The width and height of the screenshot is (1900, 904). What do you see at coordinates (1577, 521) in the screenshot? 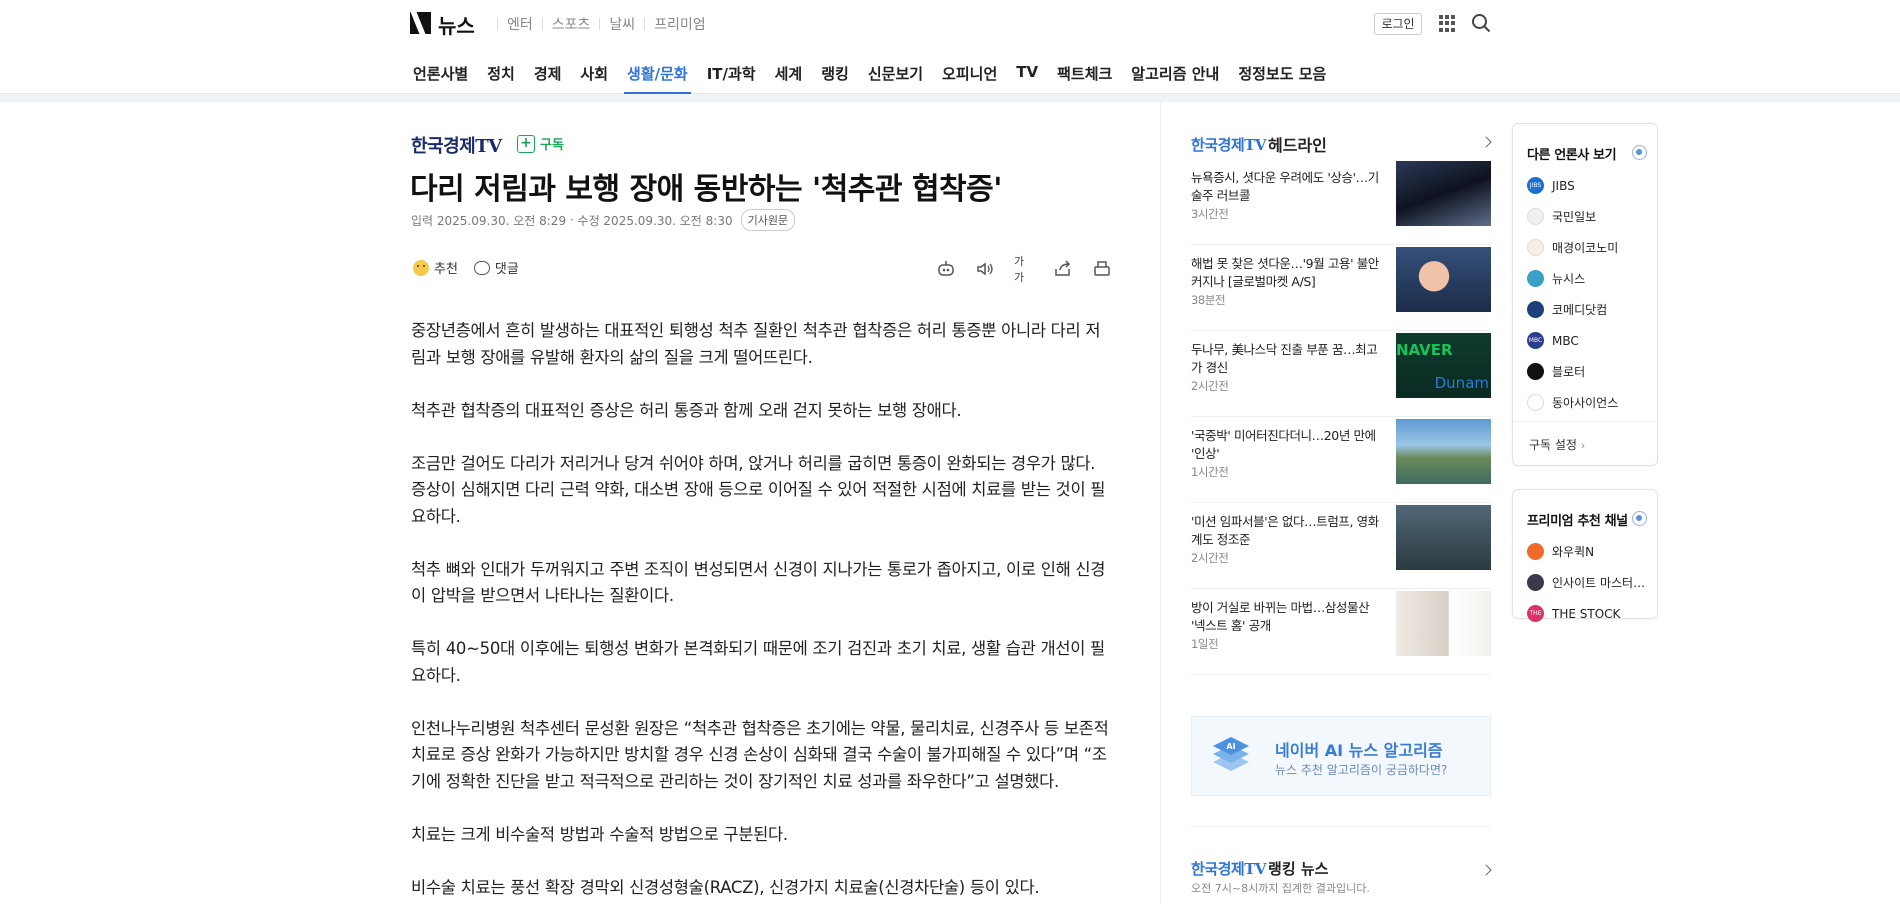
I see `premium-title: 프리미엄 추천 채널` at bounding box center [1577, 521].